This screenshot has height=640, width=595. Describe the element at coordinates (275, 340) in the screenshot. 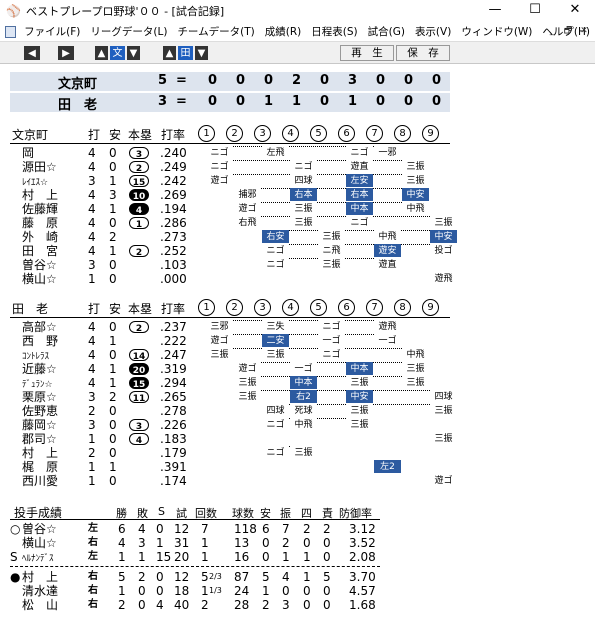

I see `hit-result: 二安` at that location.